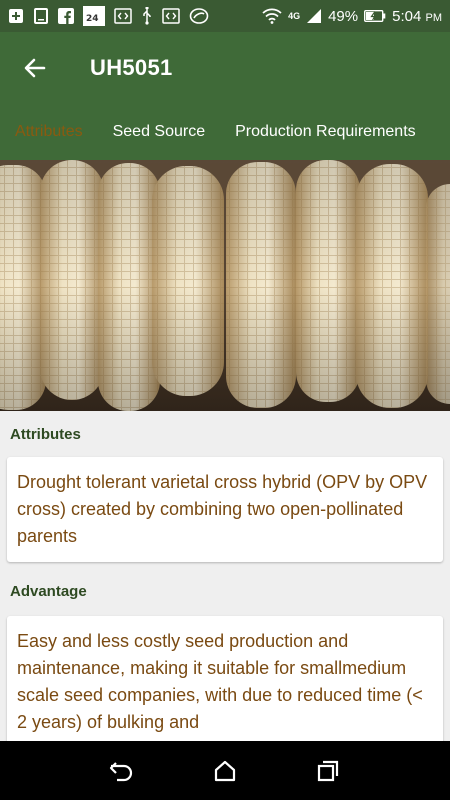 This screenshot has height=800, width=450. I want to click on home-nav-icon, so click(225, 770).